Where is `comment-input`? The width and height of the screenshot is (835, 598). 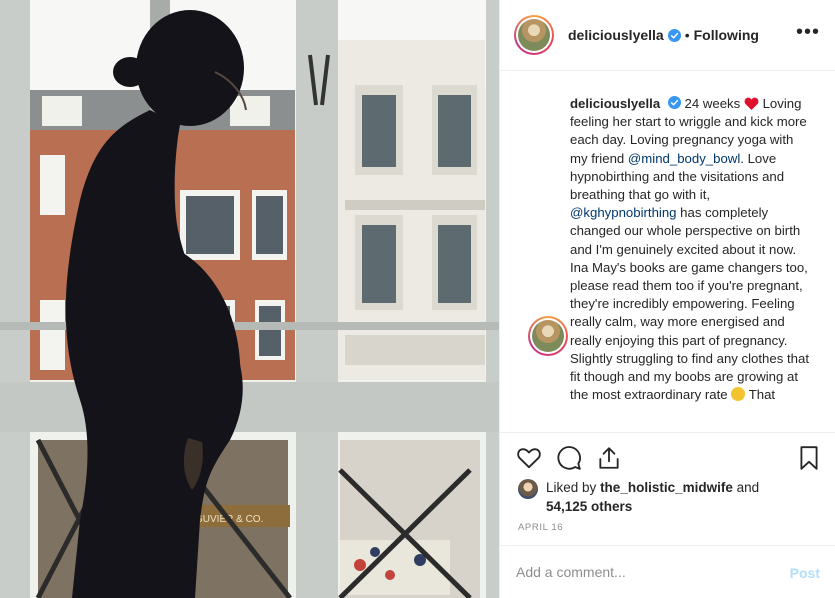 comment-input is located at coordinates (641, 572).